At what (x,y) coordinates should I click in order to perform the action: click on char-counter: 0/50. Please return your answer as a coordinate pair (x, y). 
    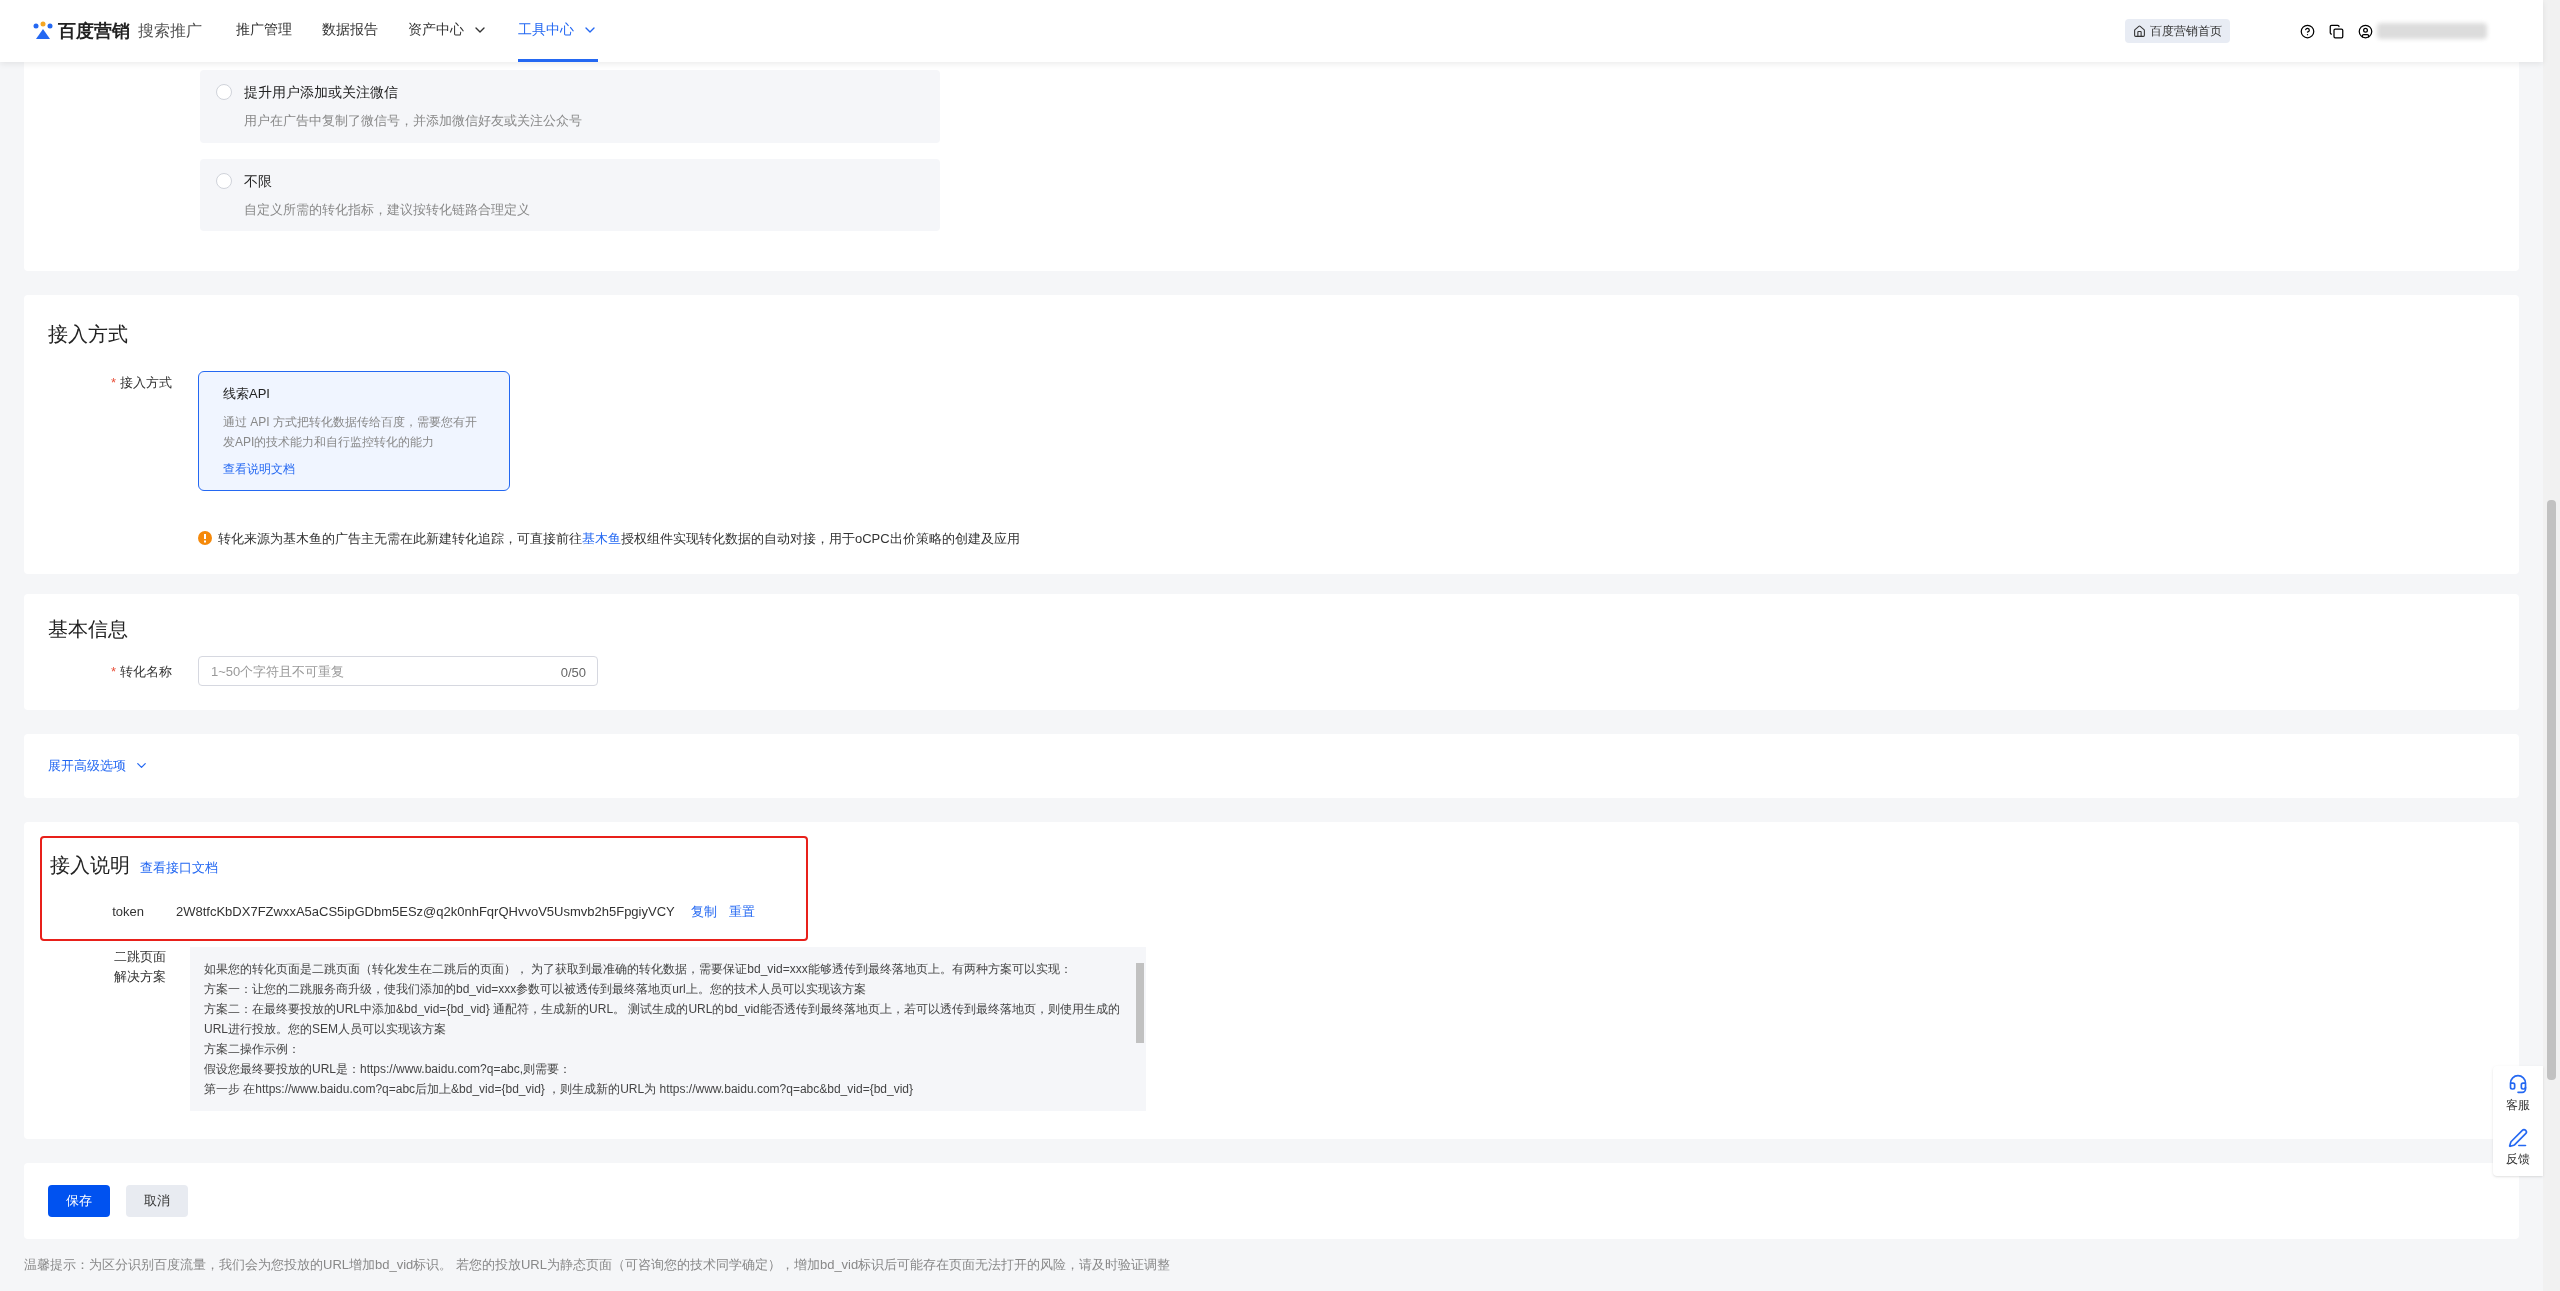
    Looking at the image, I should click on (573, 673).